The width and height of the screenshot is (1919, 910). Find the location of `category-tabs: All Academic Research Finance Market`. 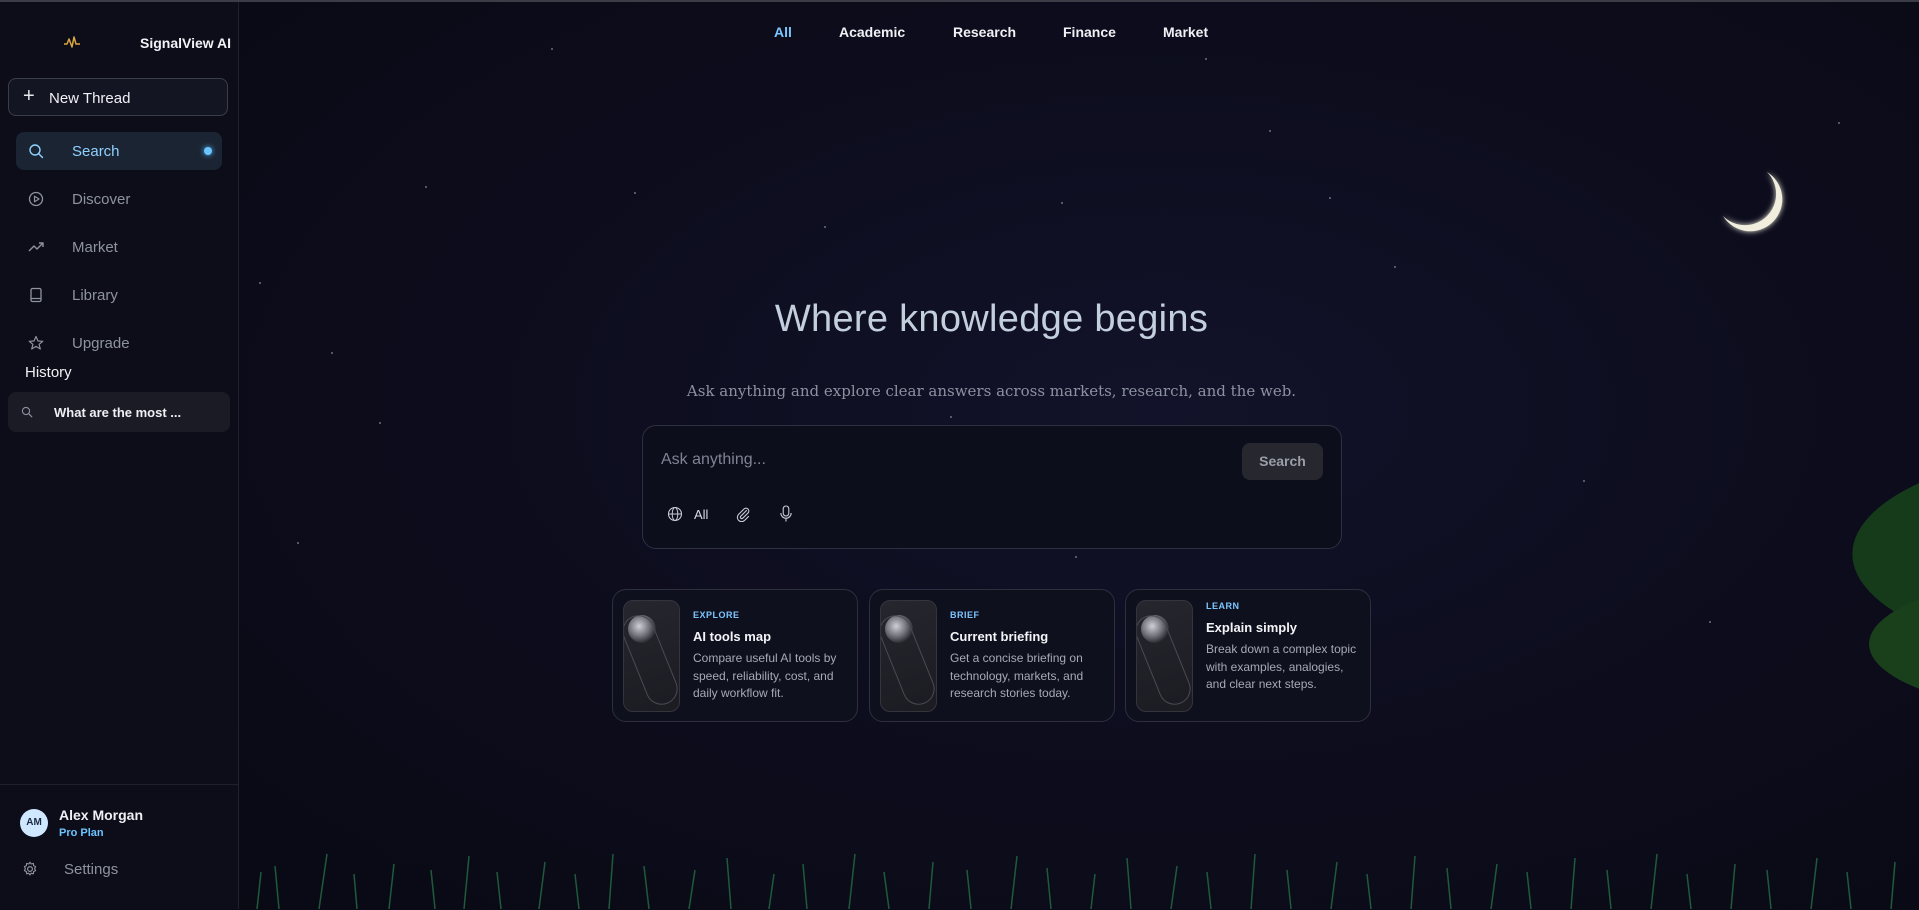

category-tabs: All Academic Research Finance Market is located at coordinates (959, 36).